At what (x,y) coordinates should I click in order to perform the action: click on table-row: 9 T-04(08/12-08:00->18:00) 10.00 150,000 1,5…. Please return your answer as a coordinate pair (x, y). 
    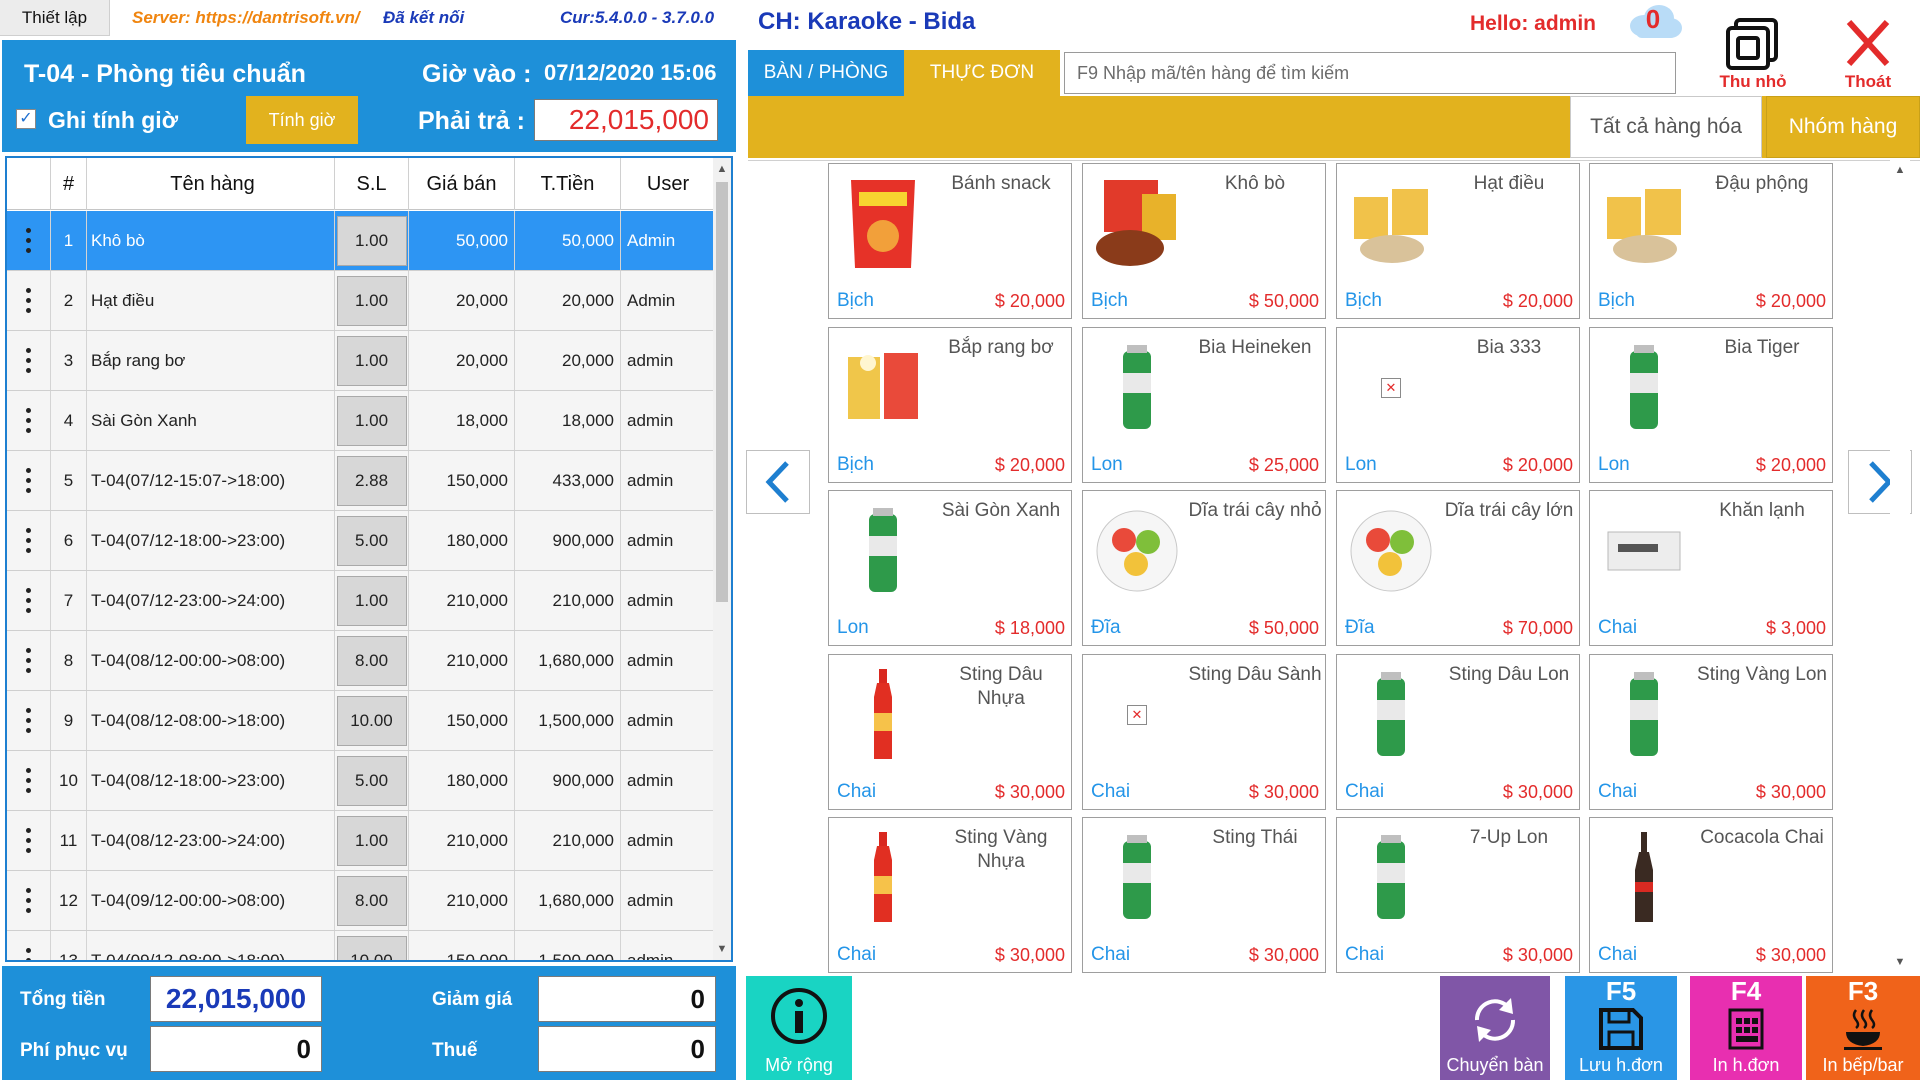
    Looking at the image, I should click on (361, 721).